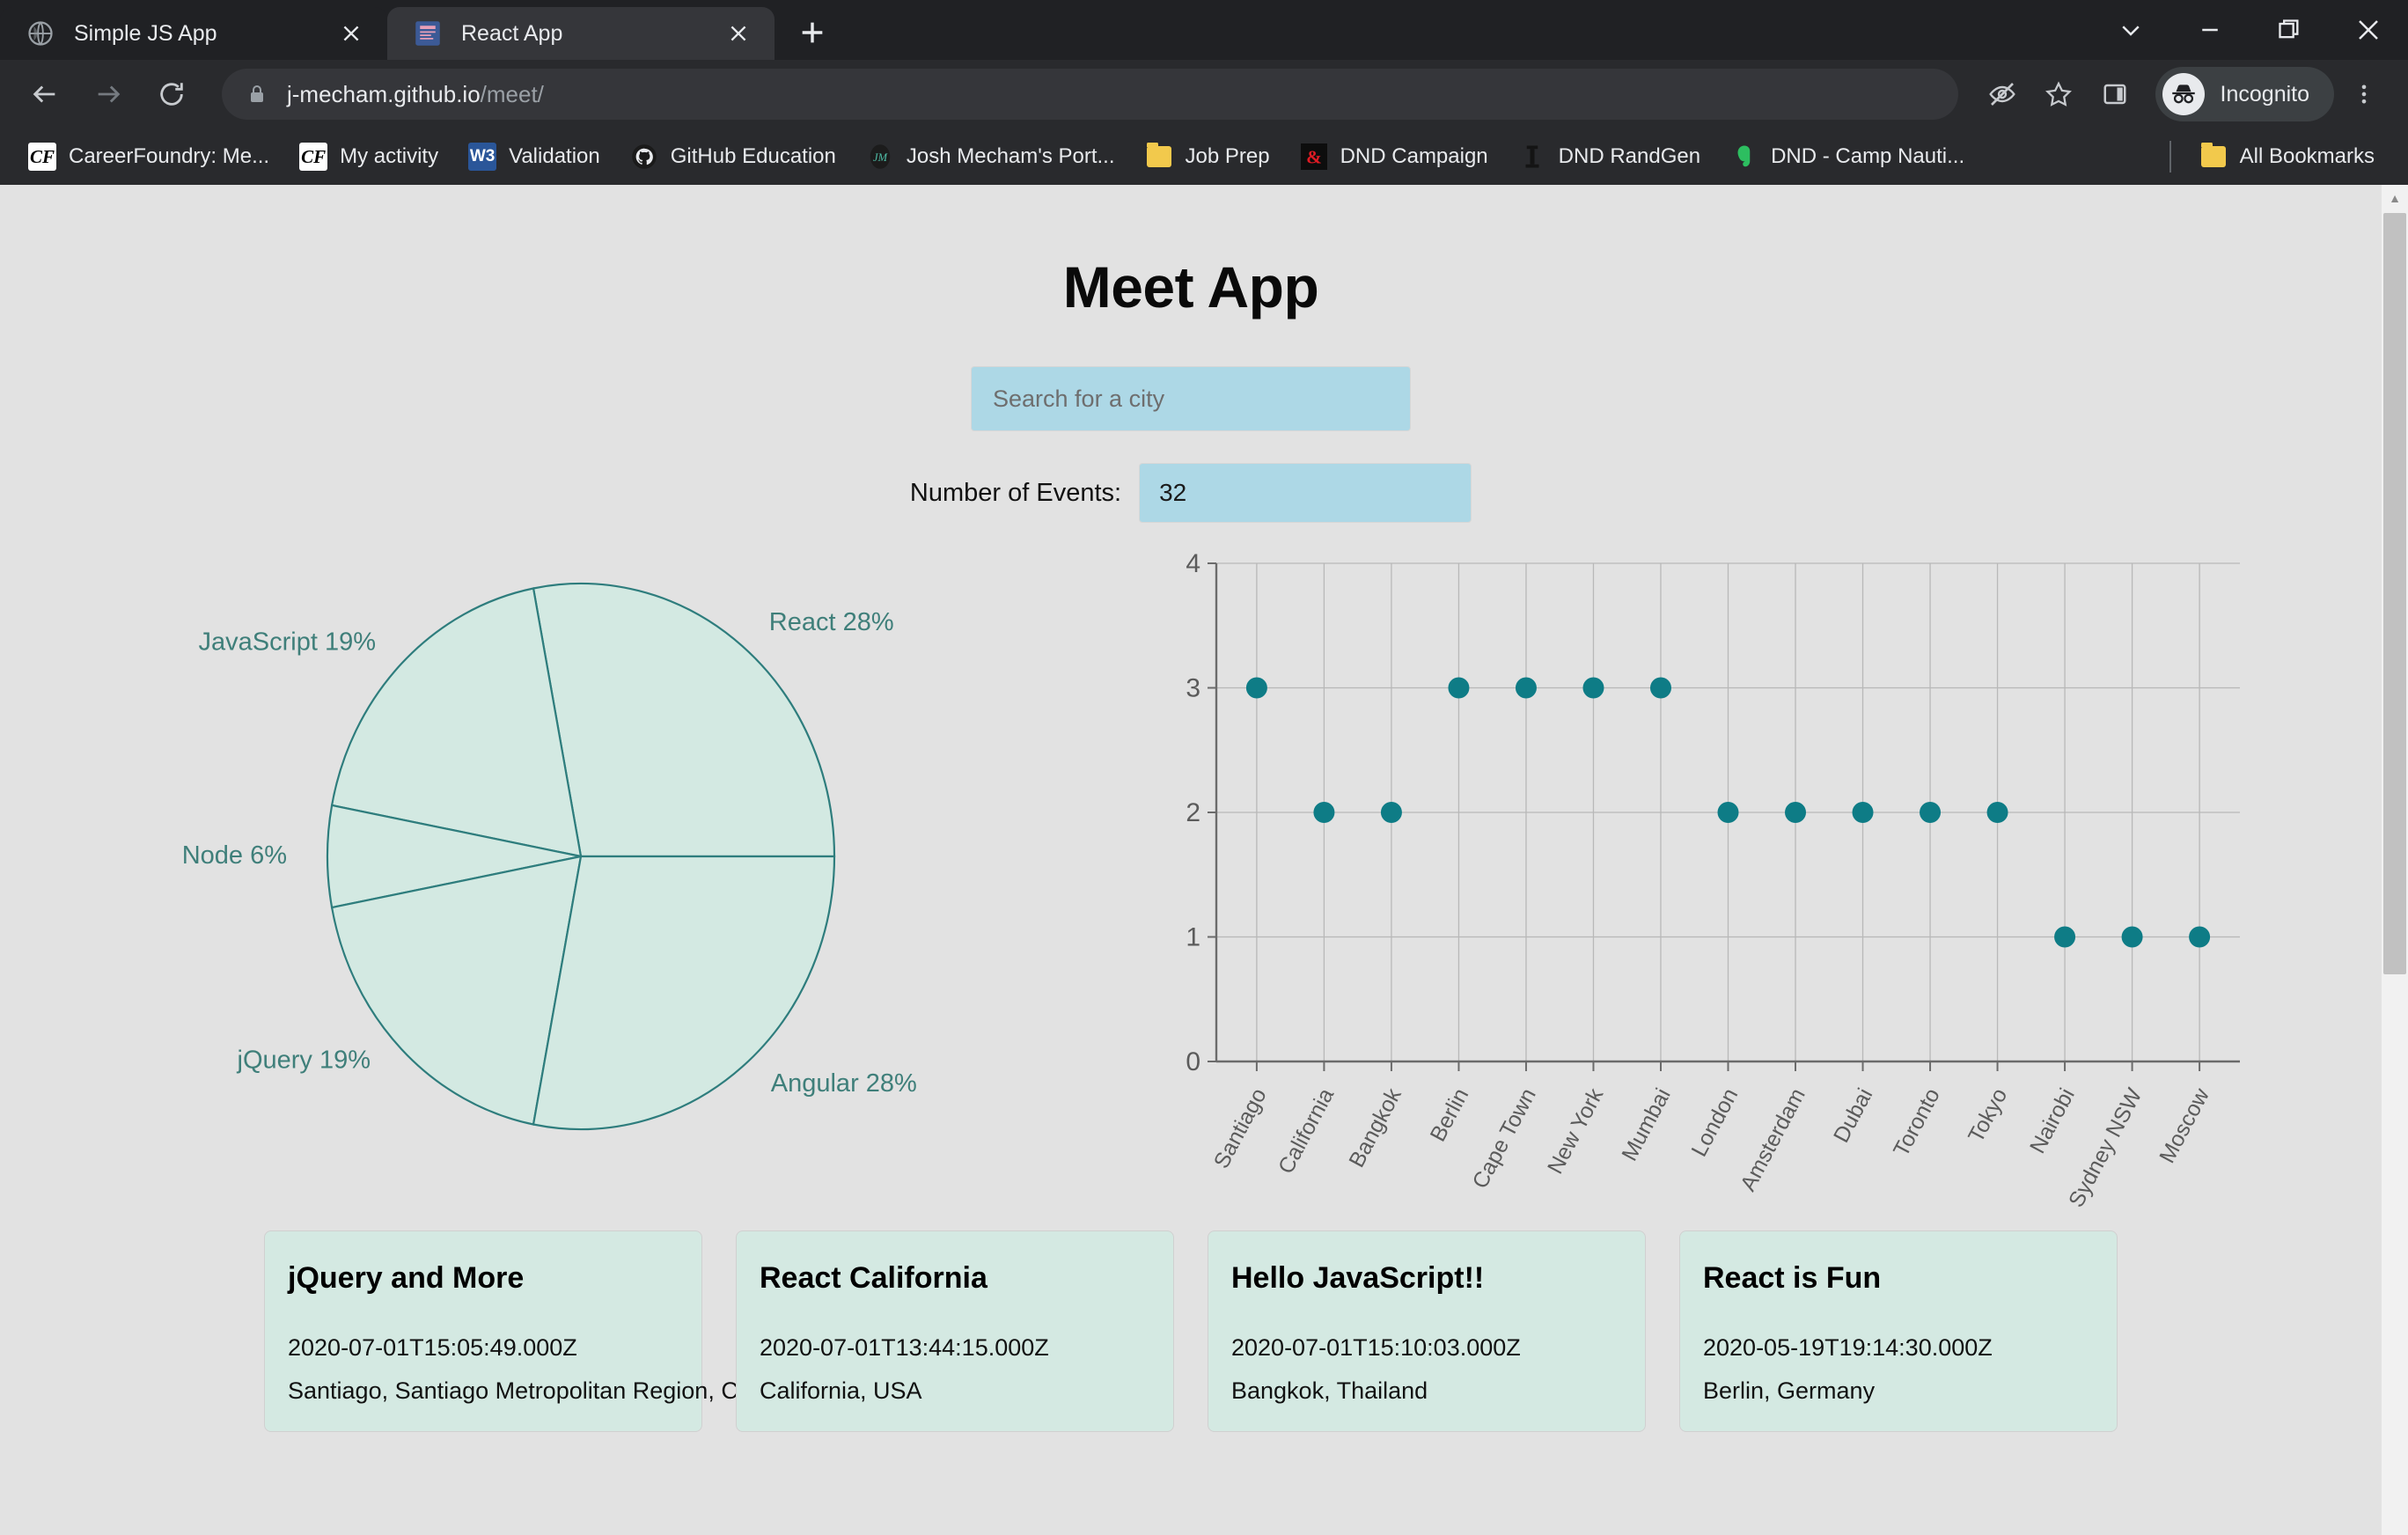  Describe the element at coordinates (844, 1083) in the screenshot. I see `pie-slice-label: Angular 28%` at that location.